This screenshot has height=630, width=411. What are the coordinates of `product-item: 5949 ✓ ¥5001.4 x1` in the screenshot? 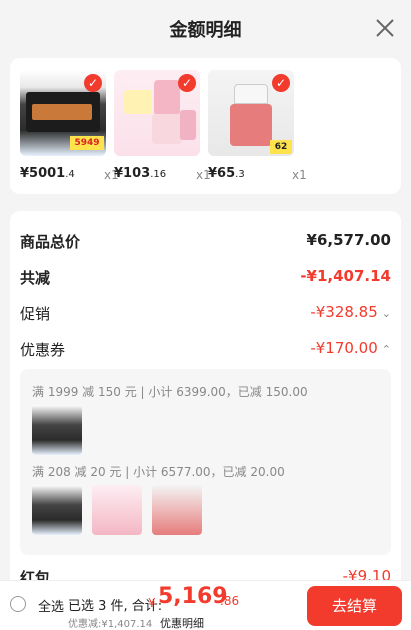 It's located at (69, 126).